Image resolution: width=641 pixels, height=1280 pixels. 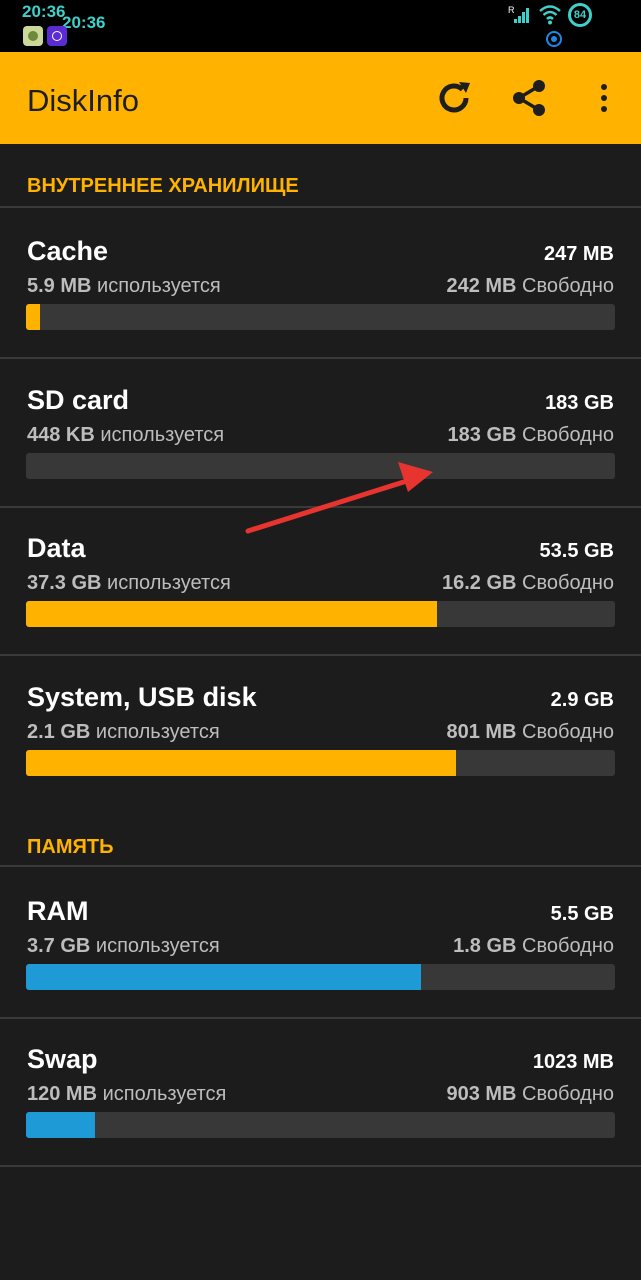 What do you see at coordinates (84, 22) in the screenshot?
I see `status-time-secondary: 20:36` at bounding box center [84, 22].